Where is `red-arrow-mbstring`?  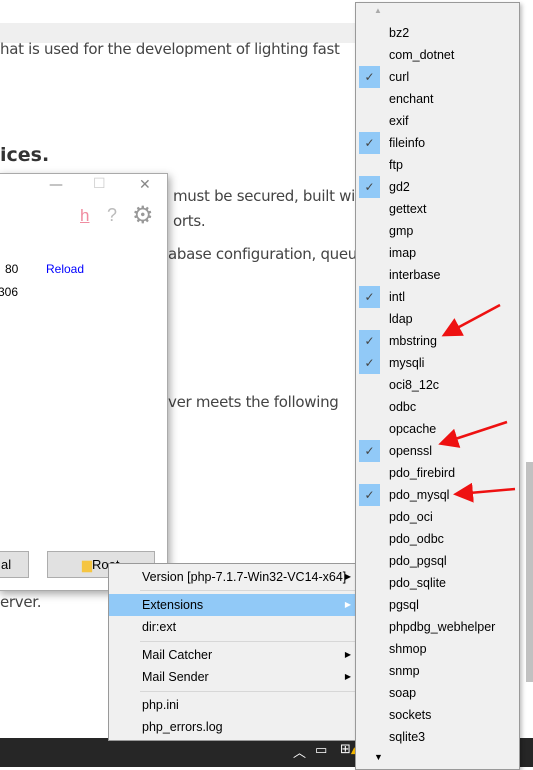 red-arrow-mbstring is located at coordinates (471, 320).